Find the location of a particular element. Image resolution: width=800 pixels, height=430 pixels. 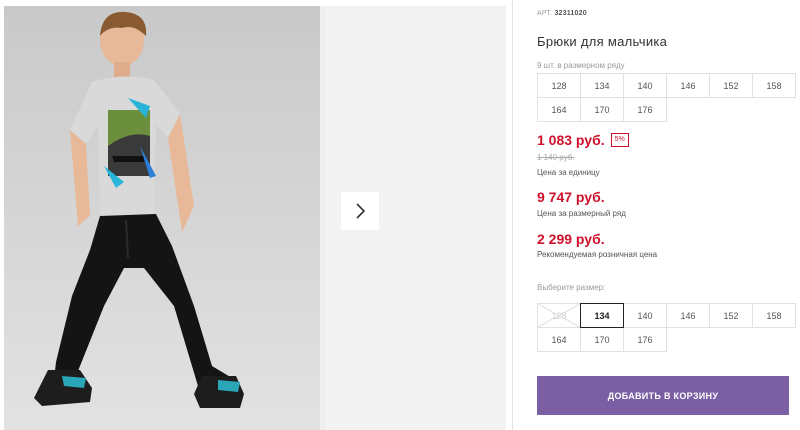

section-divider is located at coordinates (512, 215).